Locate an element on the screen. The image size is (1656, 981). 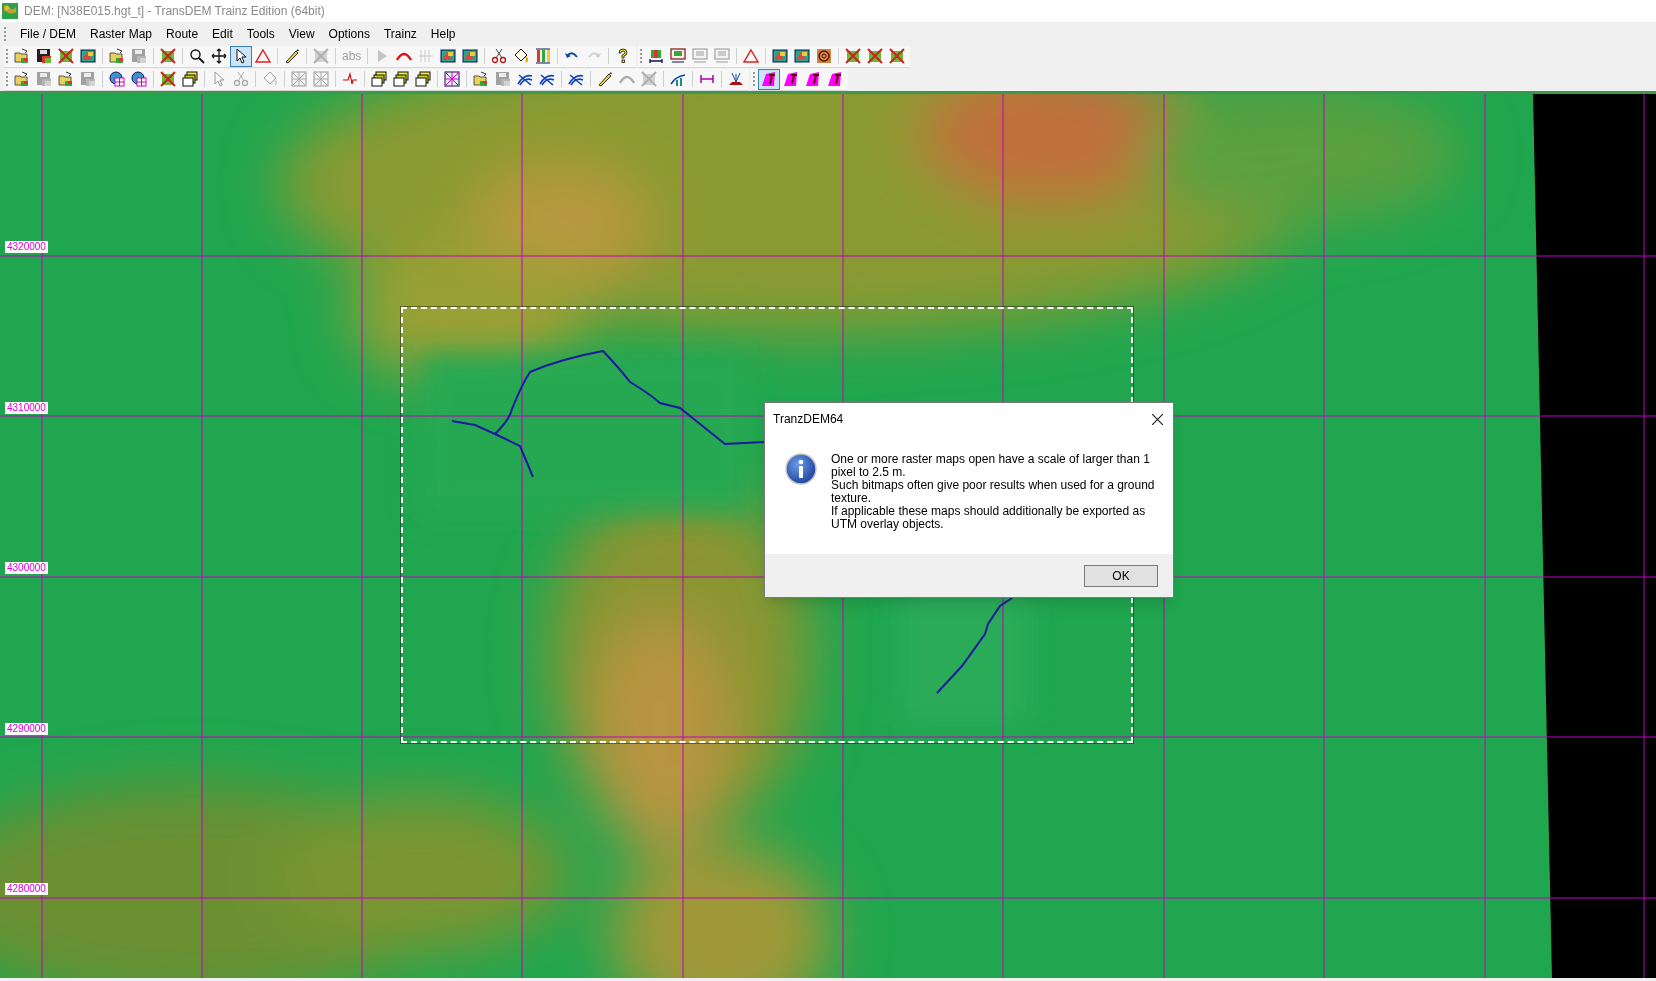
grid-coordinate-label: 4320000 is located at coordinates (26, 247).